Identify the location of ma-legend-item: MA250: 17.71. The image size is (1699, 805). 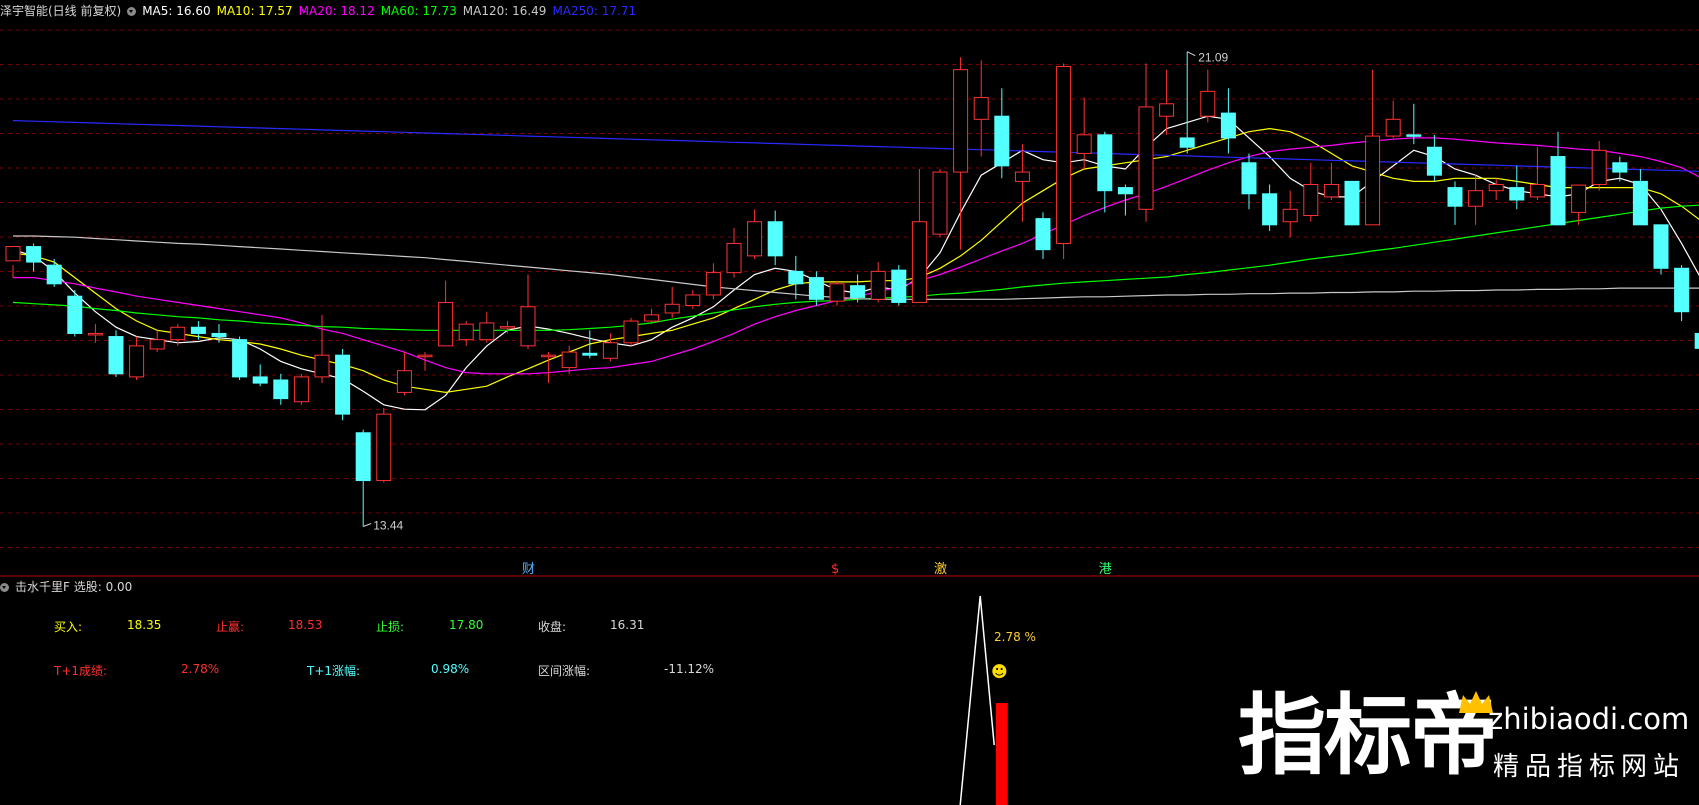
(594, 11).